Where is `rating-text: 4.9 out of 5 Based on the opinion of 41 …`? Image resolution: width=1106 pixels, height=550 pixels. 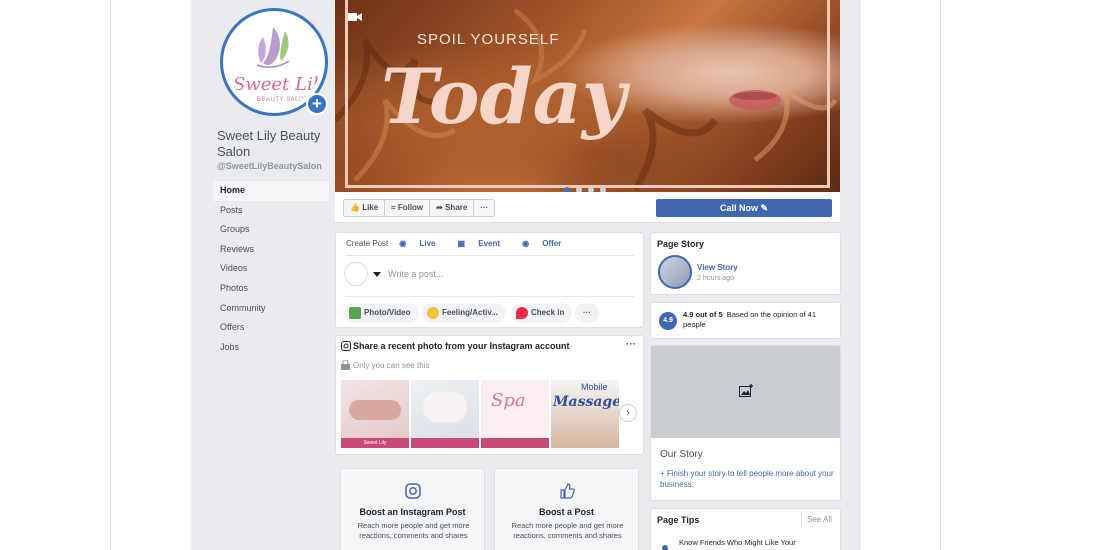 rating-text: 4.9 out of 5 Based on the opinion of 41 … is located at coordinates (758, 320).